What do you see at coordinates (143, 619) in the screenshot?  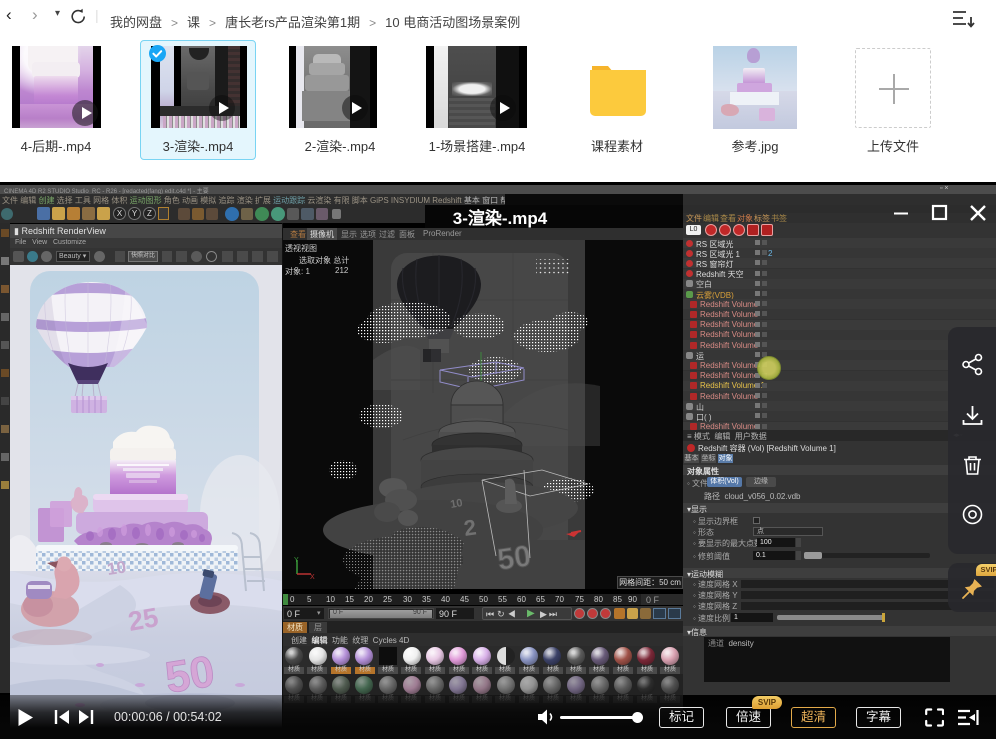 I see `svg-text: 25` at bounding box center [143, 619].